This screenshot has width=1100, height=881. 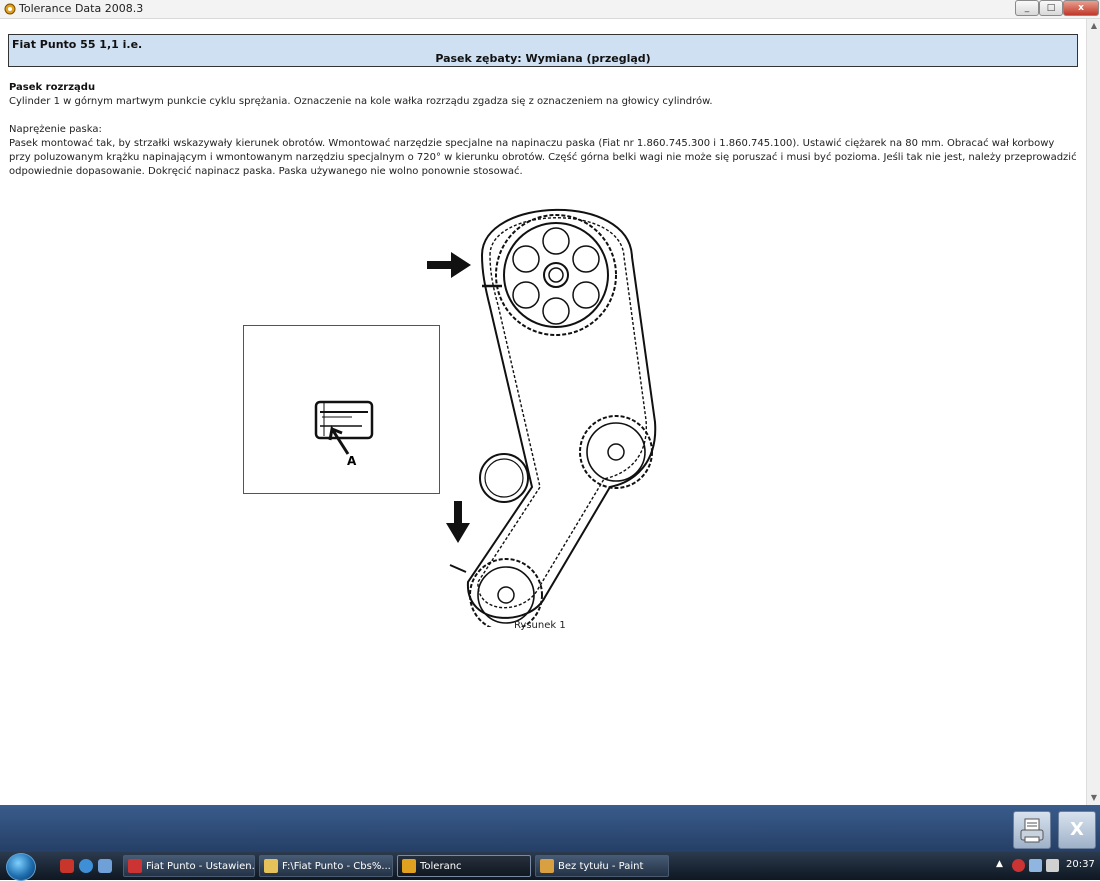 I want to click on vehicle-model: Fiat Punto 55 1,1 i.e., so click(x=77, y=44).